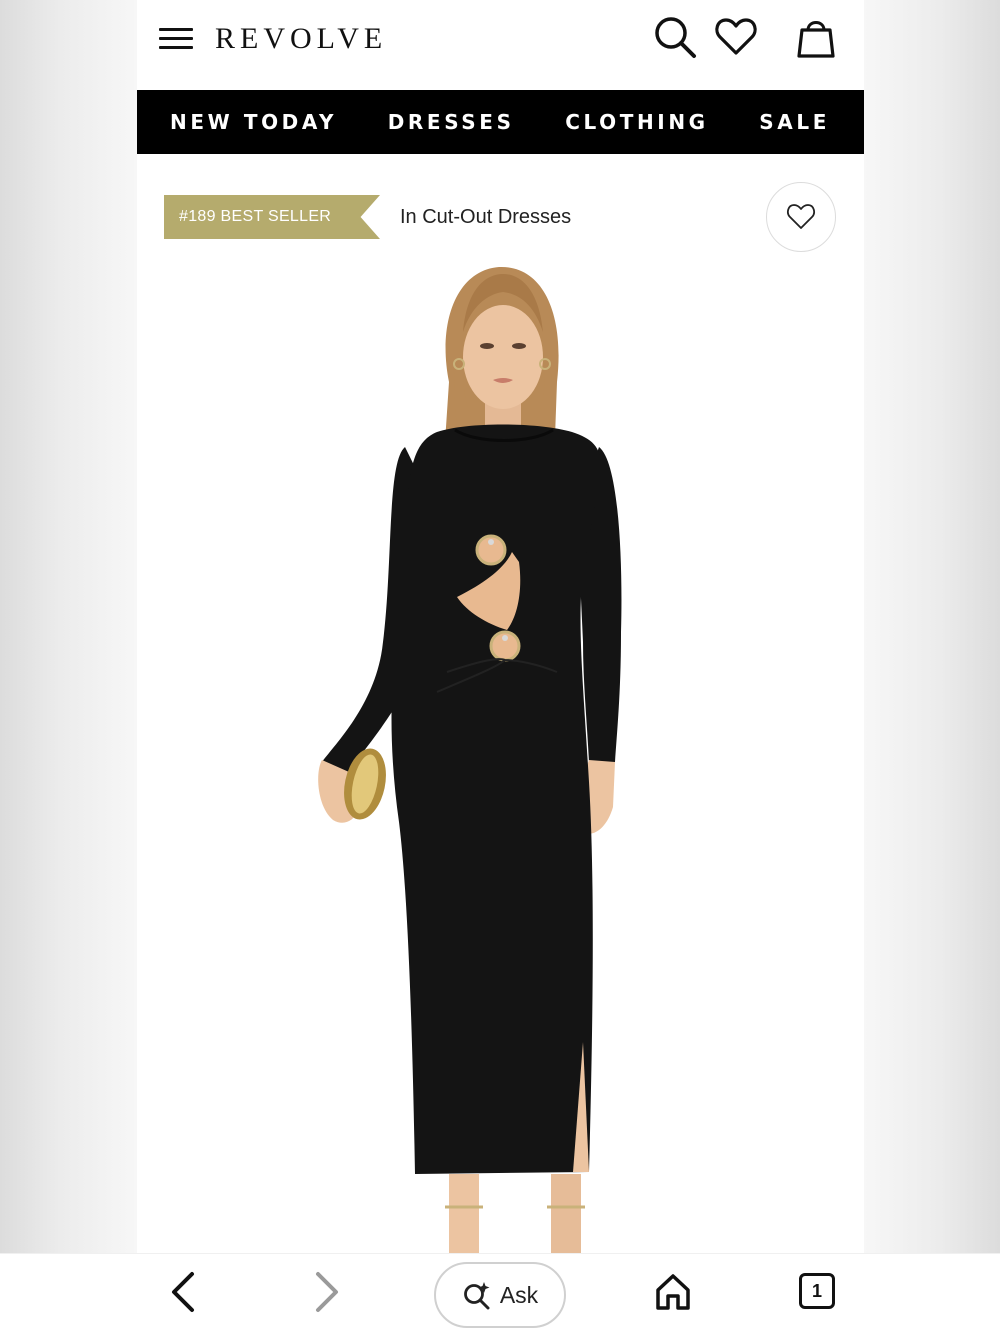  Describe the element at coordinates (736, 37) in the screenshot. I see `wishlist-heart-icon` at that location.